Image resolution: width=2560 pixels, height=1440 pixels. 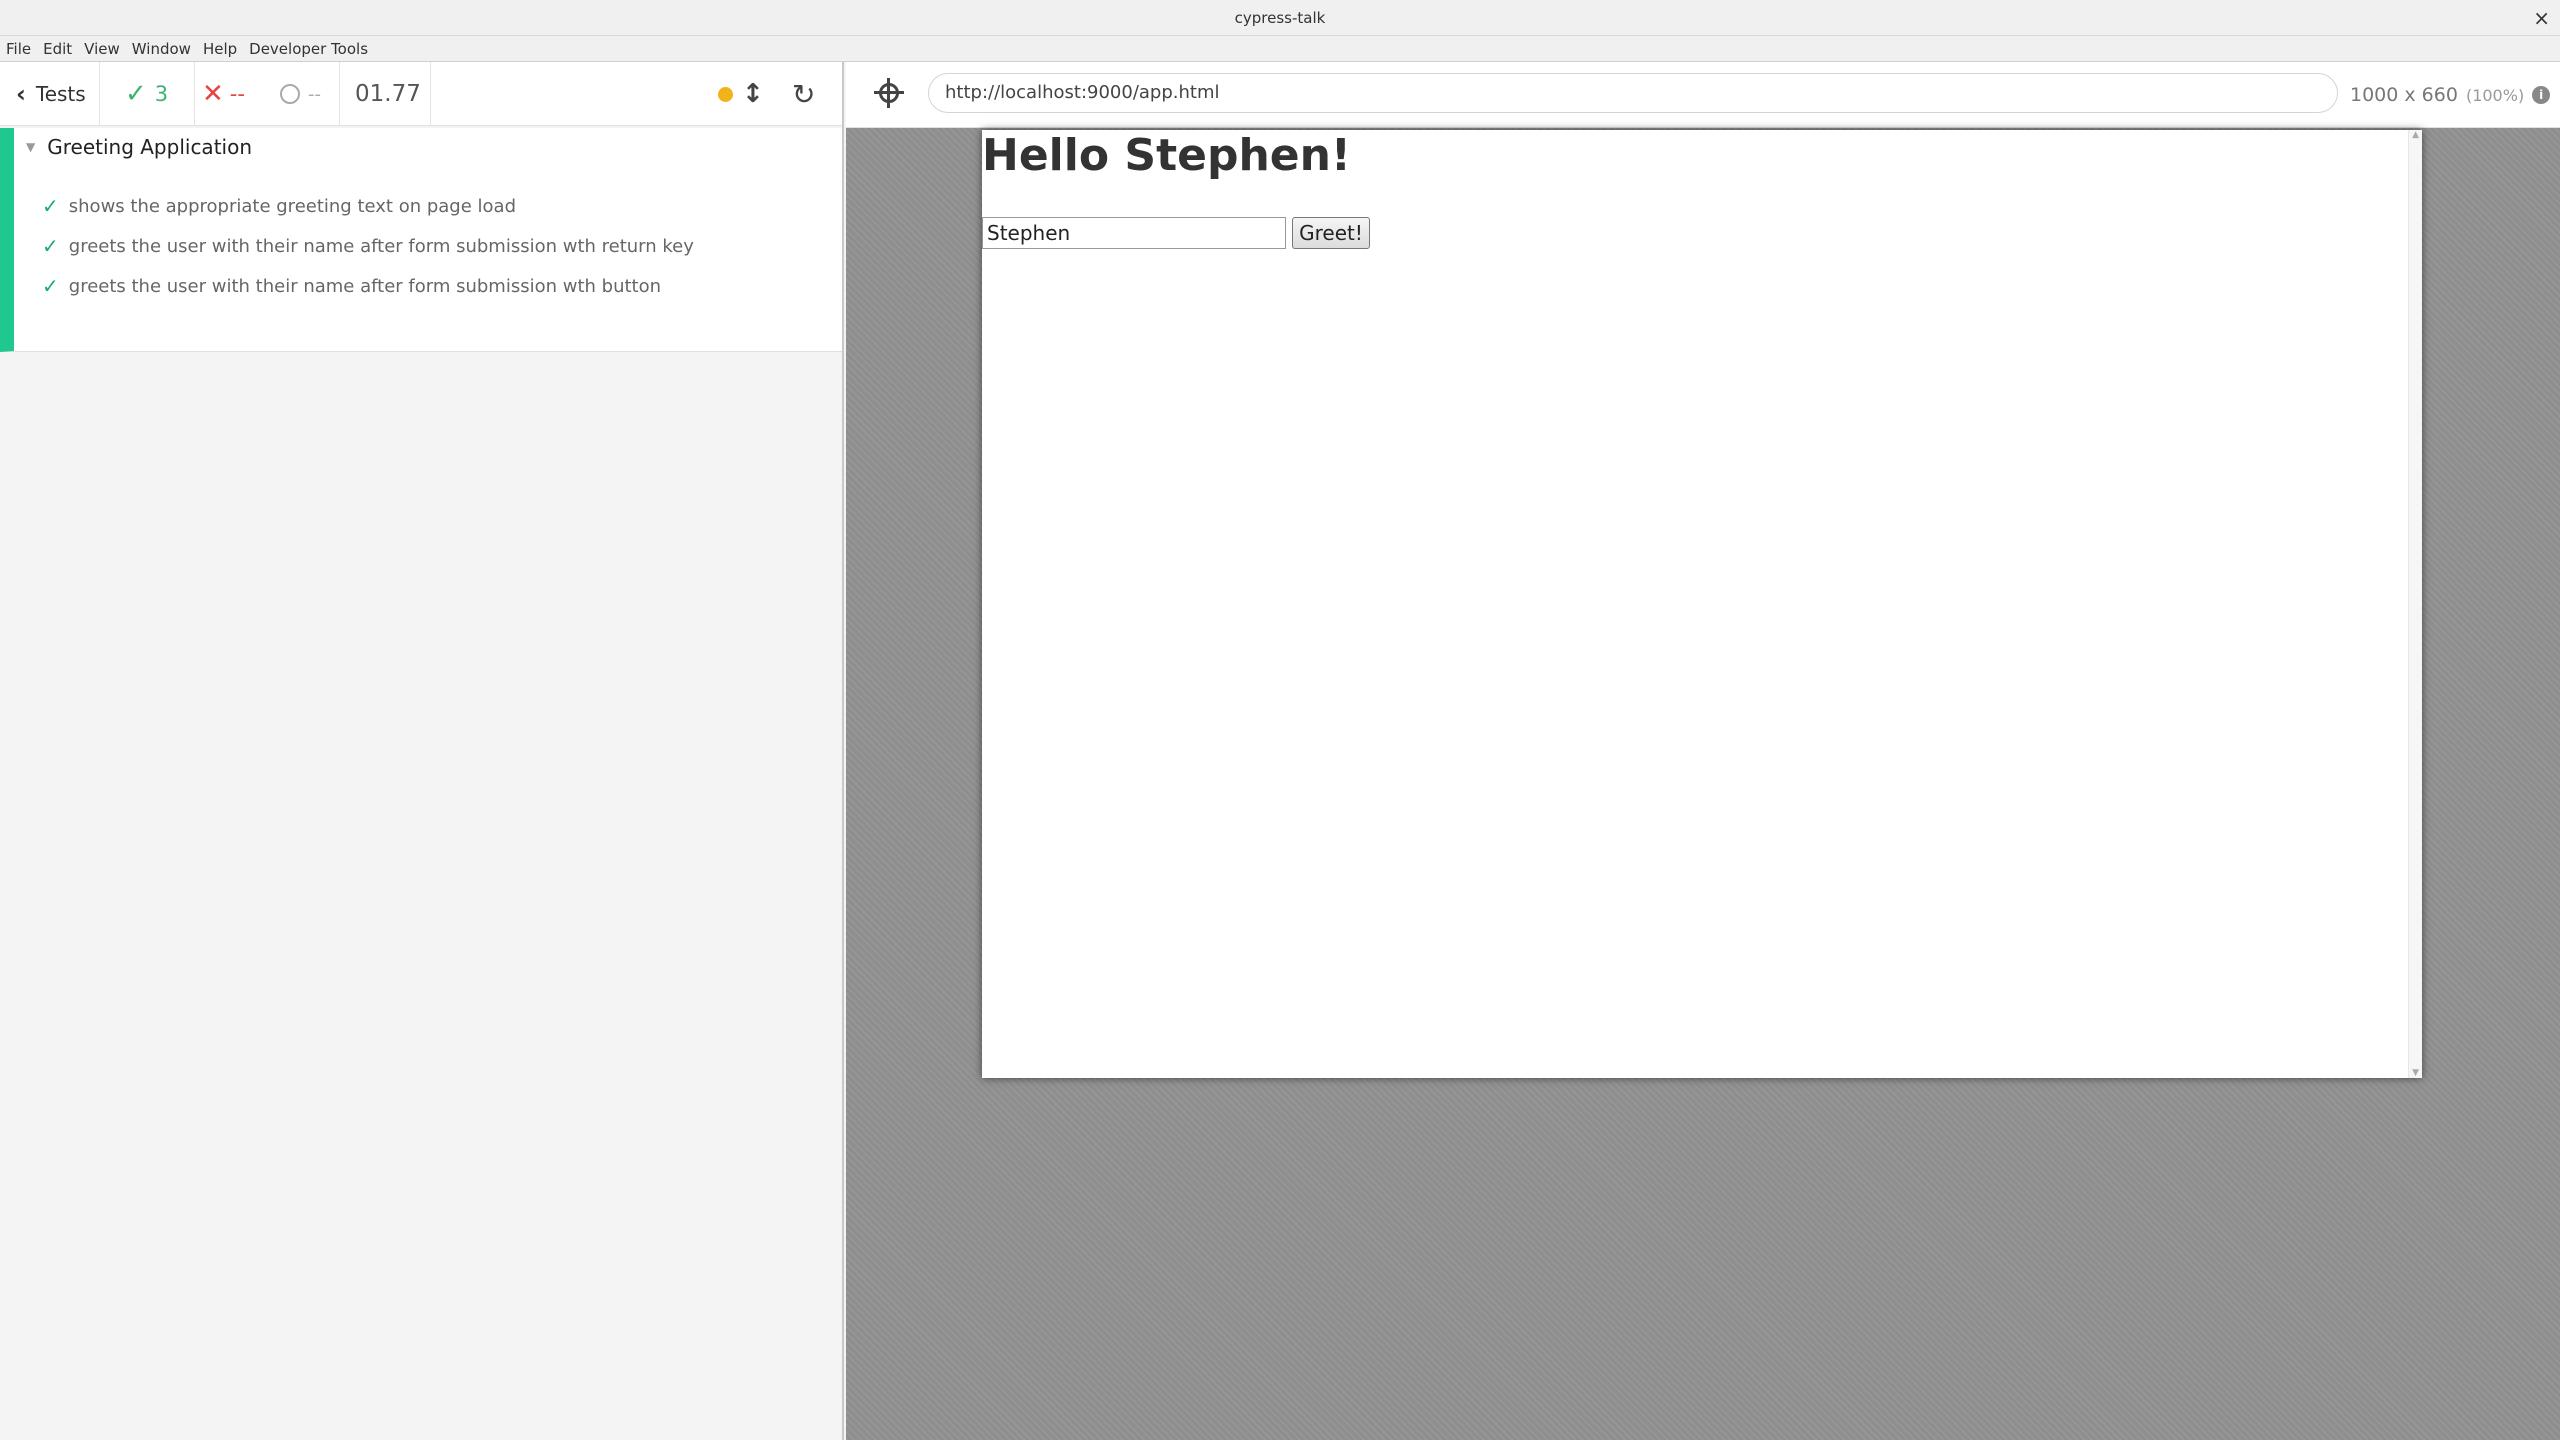 I want to click on chevron-left-icon: ‹, so click(x=21, y=94).